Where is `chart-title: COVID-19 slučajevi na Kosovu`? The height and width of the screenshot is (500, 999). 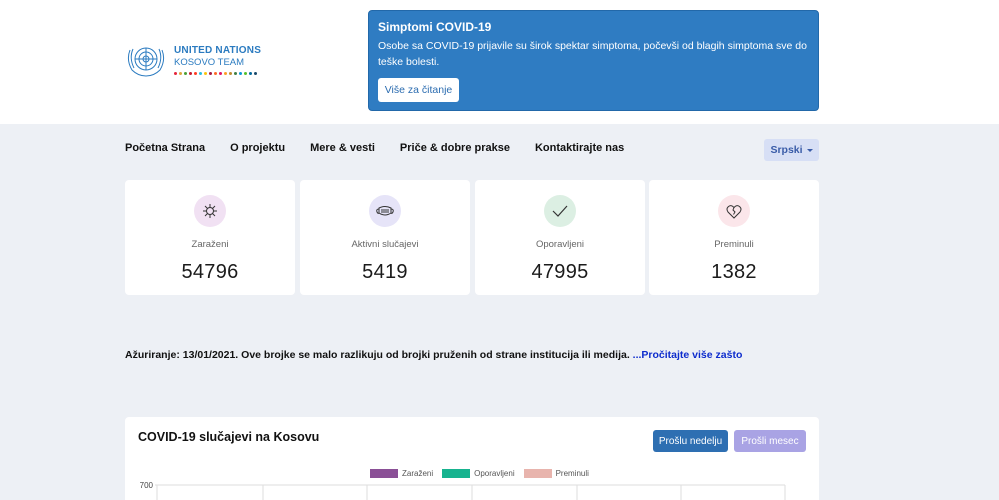 chart-title: COVID-19 slučajevi na Kosovu is located at coordinates (229, 437).